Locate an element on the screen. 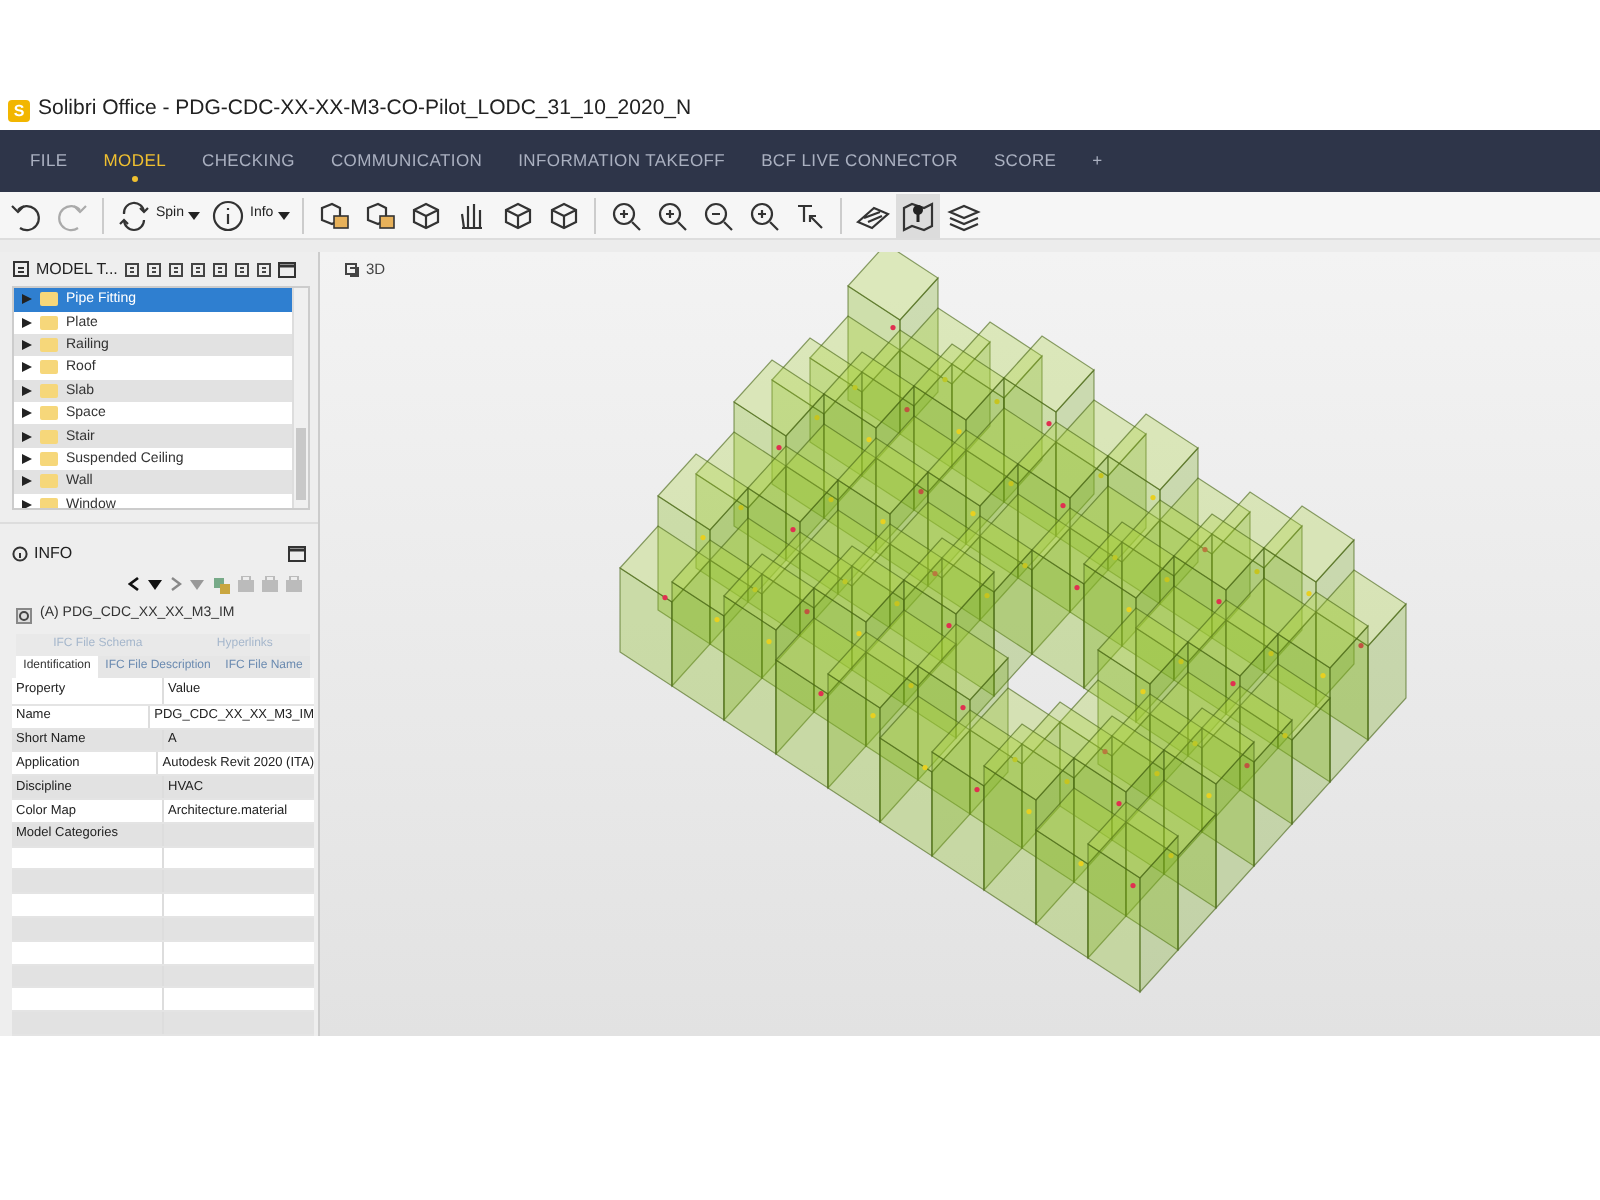 The image size is (1600, 1200). menu-tab: MODEL is located at coordinates (134, 161).